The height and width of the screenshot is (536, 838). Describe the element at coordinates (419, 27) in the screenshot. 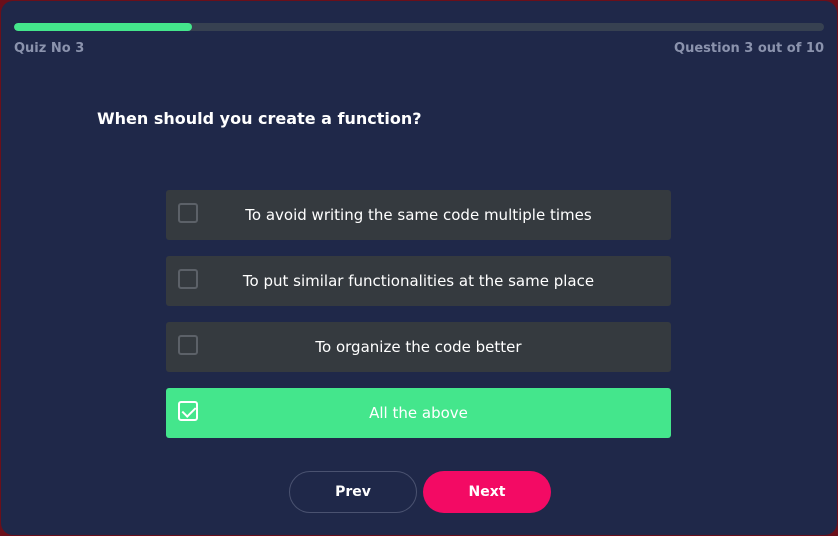

I see `progress-bar` at that location.